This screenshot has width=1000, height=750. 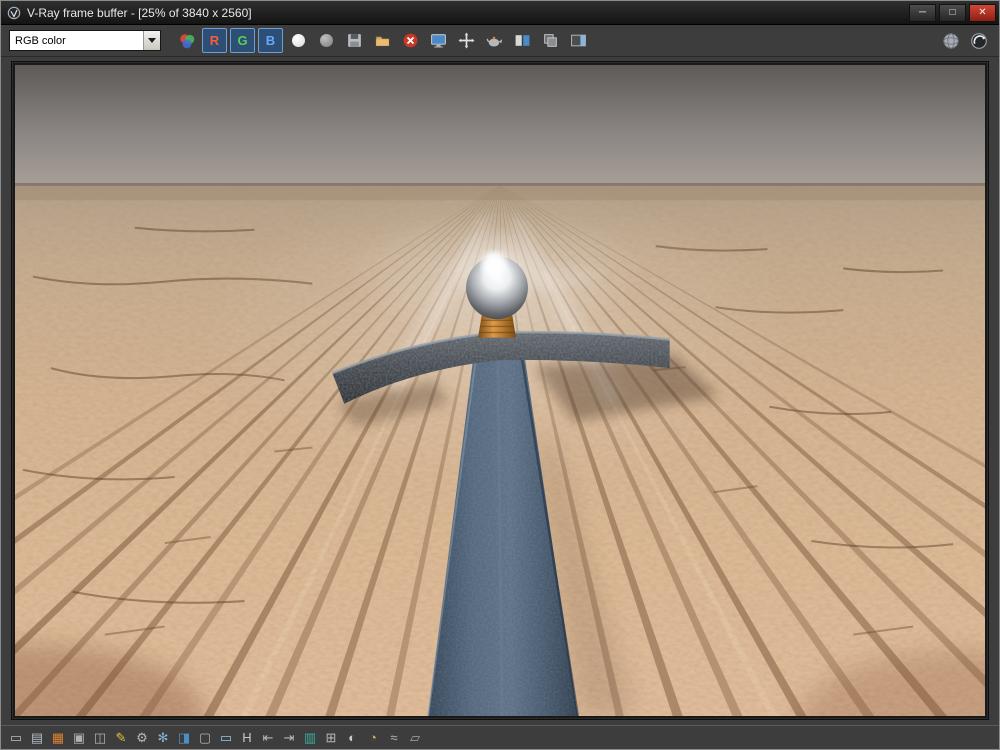 I want to click on close-button: ✕, so click(x=982, y=12).